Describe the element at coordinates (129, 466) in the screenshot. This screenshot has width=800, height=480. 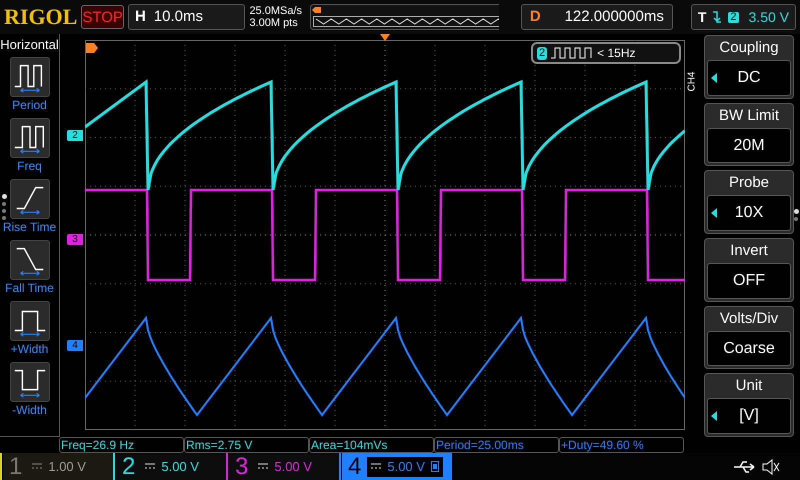
I see `channel-number: 2` at that location.